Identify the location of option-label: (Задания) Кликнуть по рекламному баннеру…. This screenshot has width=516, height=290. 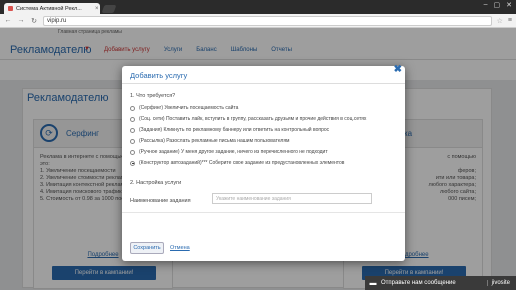
(234, 130).